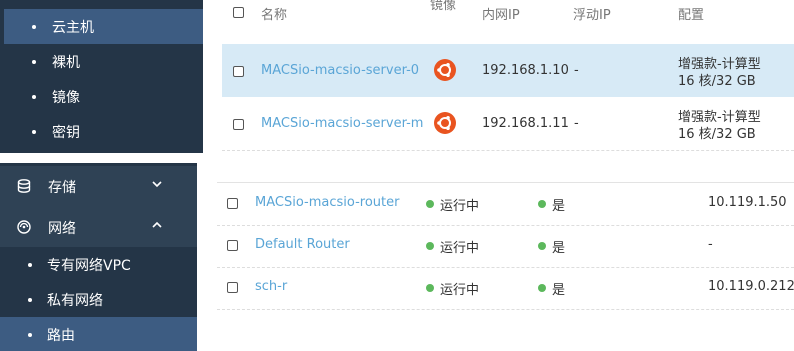 This screenshot has width=794, height=351. Describe the element at coordinates (505, 204) in the screenshot. I see `table-row: MACSio-macsio-router 运行中 是 10.119.1.50` at that location.